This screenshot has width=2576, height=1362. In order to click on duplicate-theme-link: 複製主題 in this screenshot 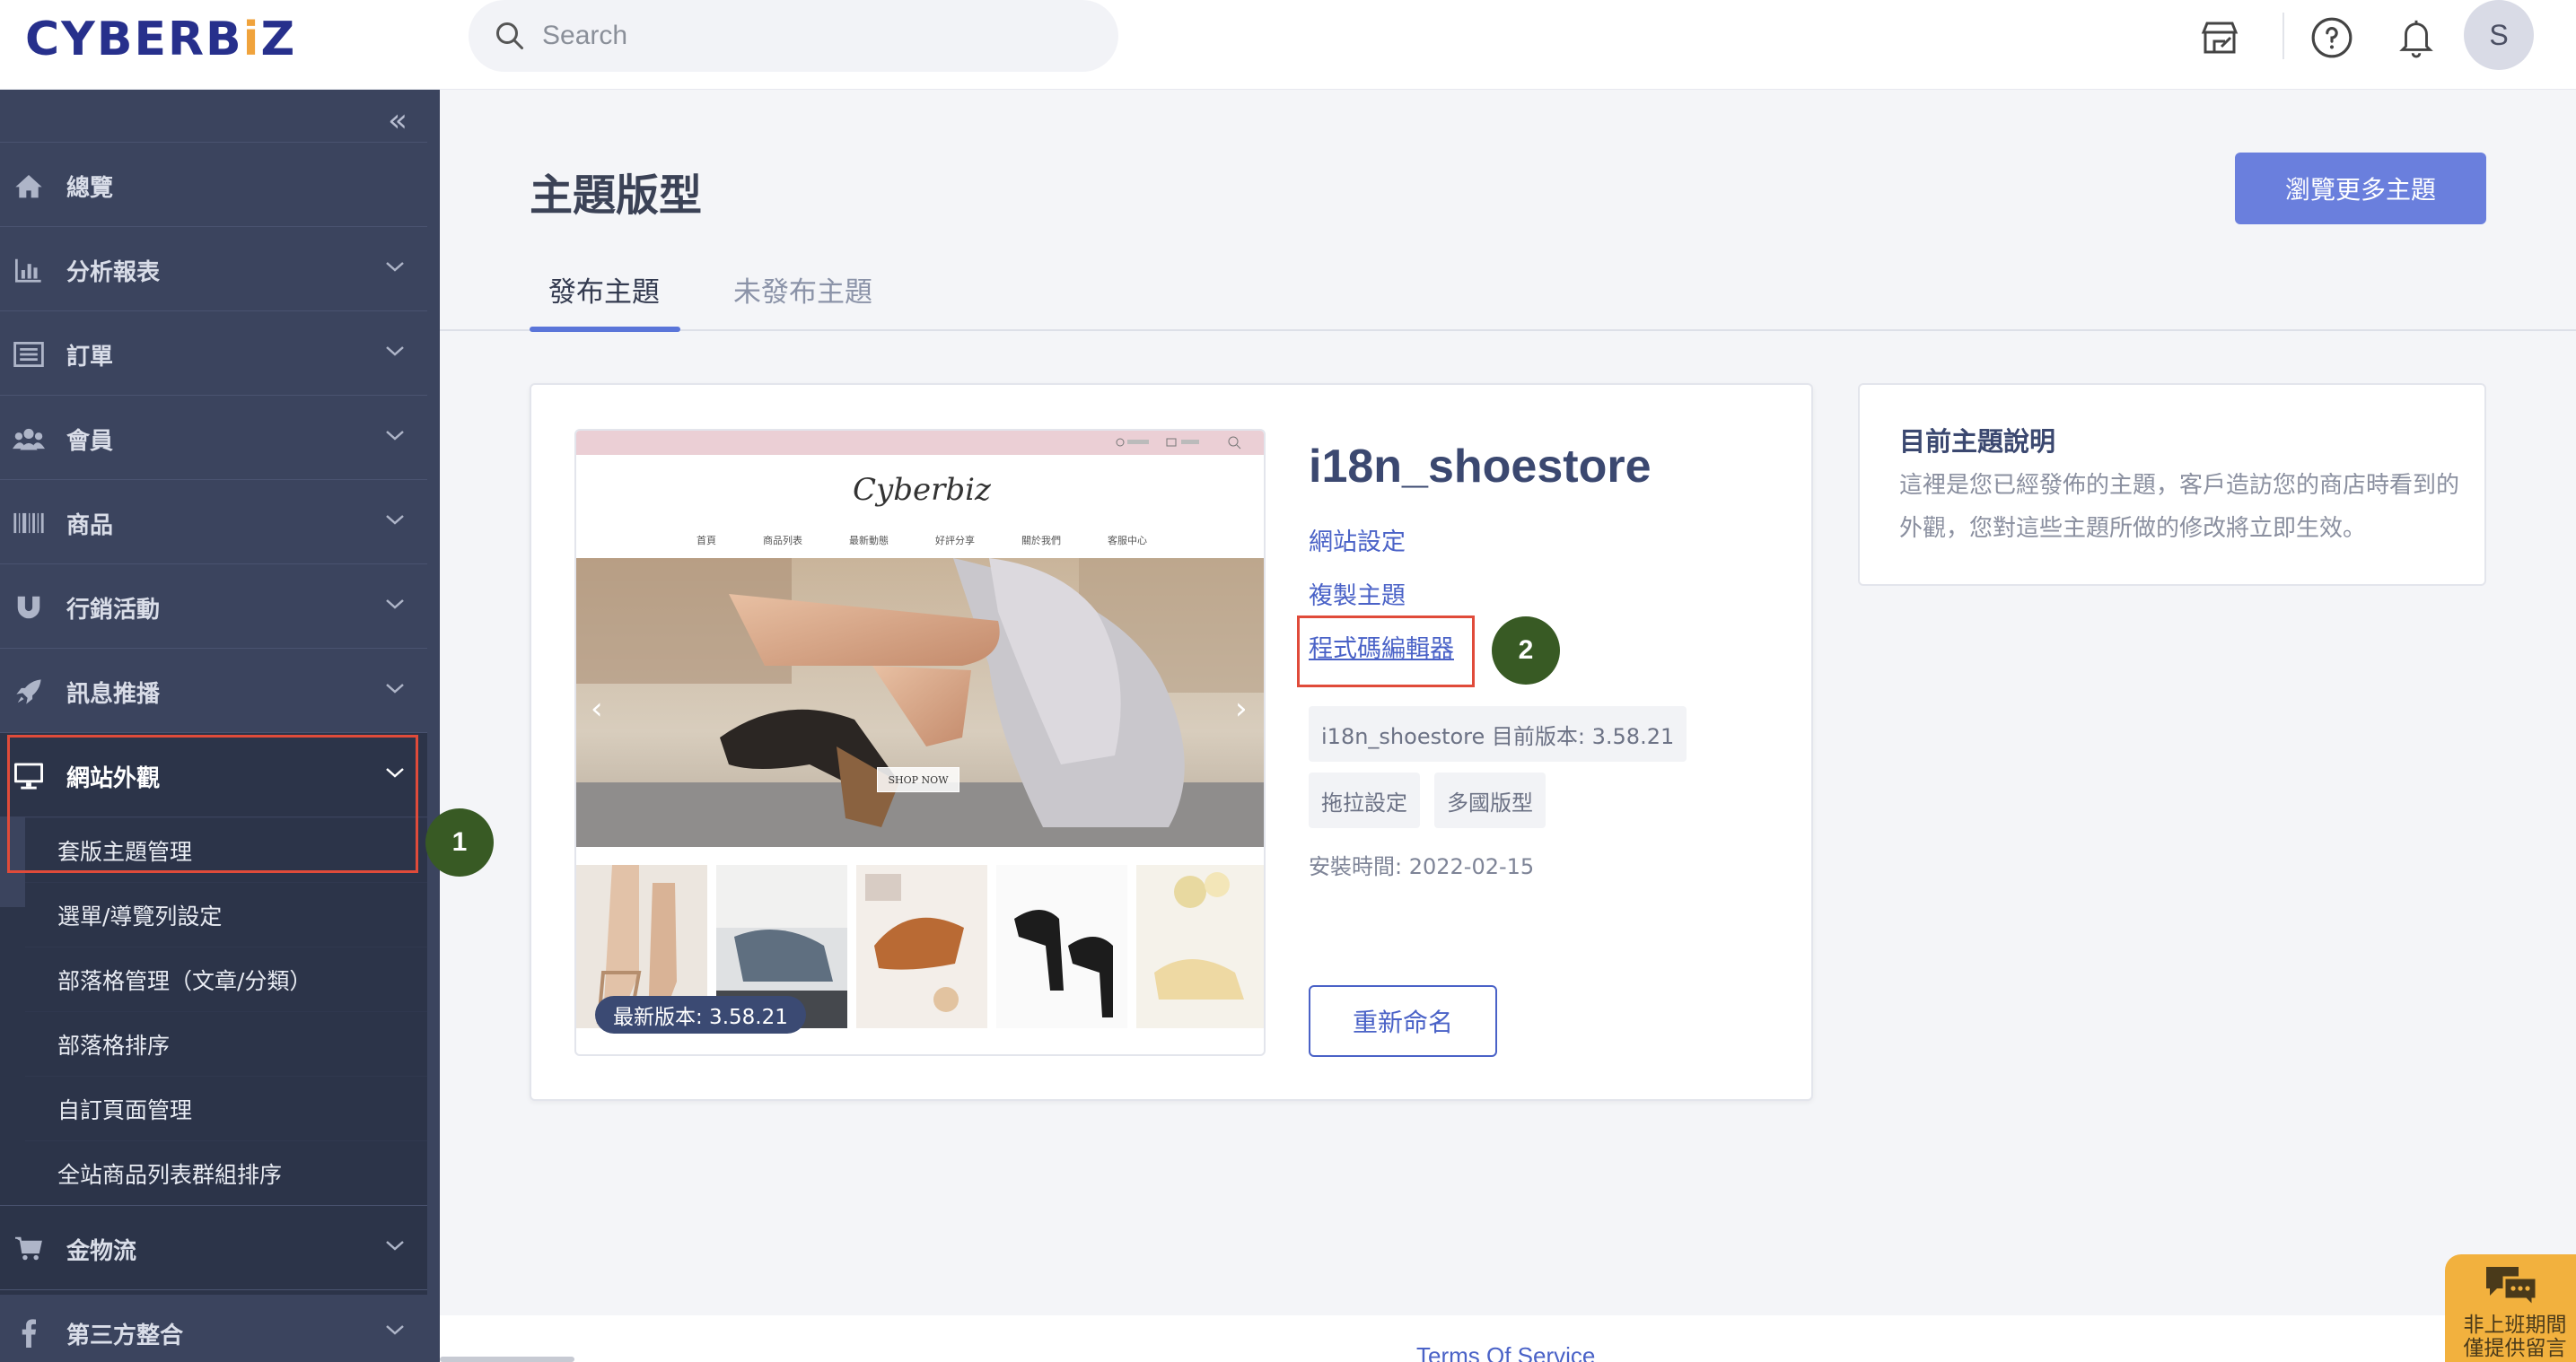, I will do `click(1357, 594)`.